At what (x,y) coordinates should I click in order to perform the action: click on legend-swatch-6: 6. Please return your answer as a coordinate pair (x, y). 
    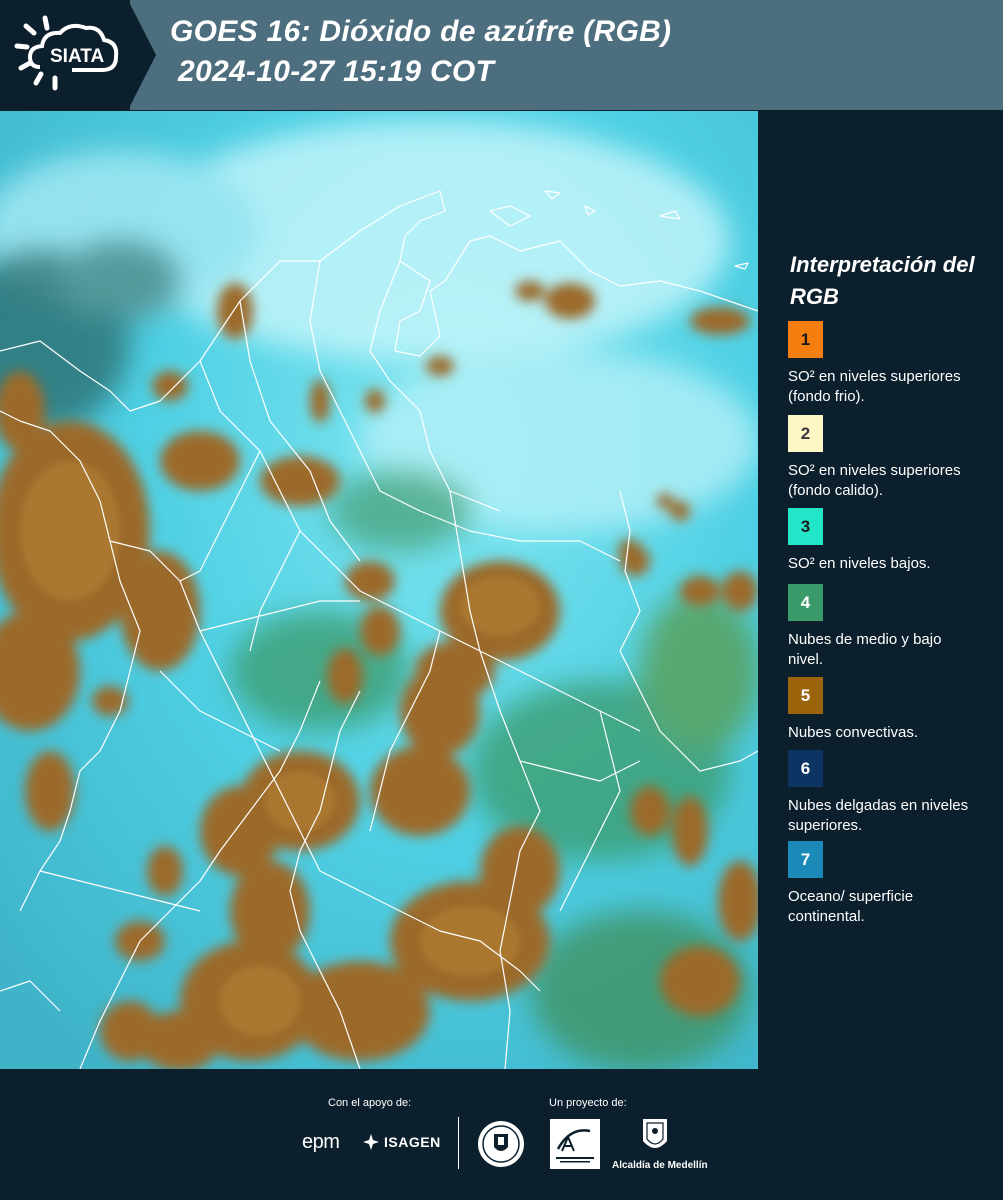
    Looking at the image, I should click on (805, 768).